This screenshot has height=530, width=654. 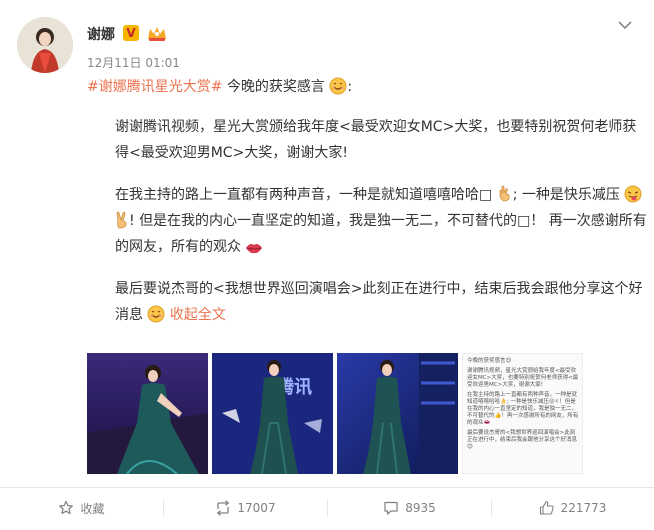 I want to click on repost-count: 17007, so click(x=256, y=508).